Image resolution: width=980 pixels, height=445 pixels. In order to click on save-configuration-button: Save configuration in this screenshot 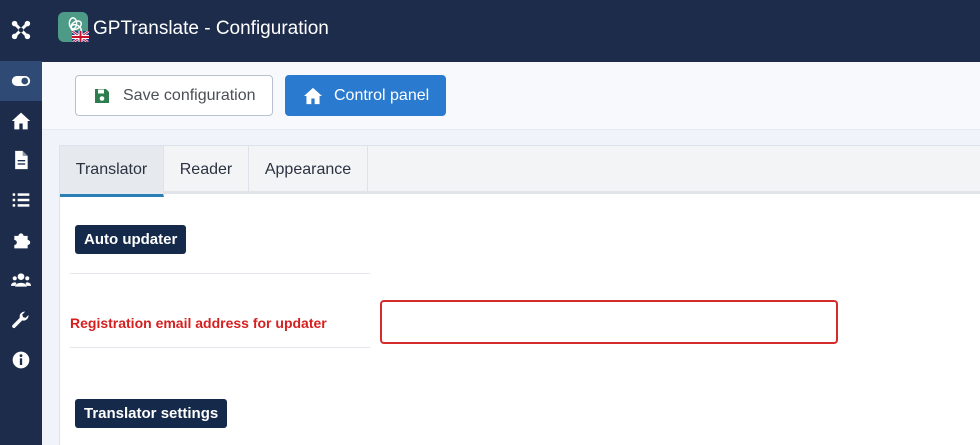, I will do `click(174, 95)`.